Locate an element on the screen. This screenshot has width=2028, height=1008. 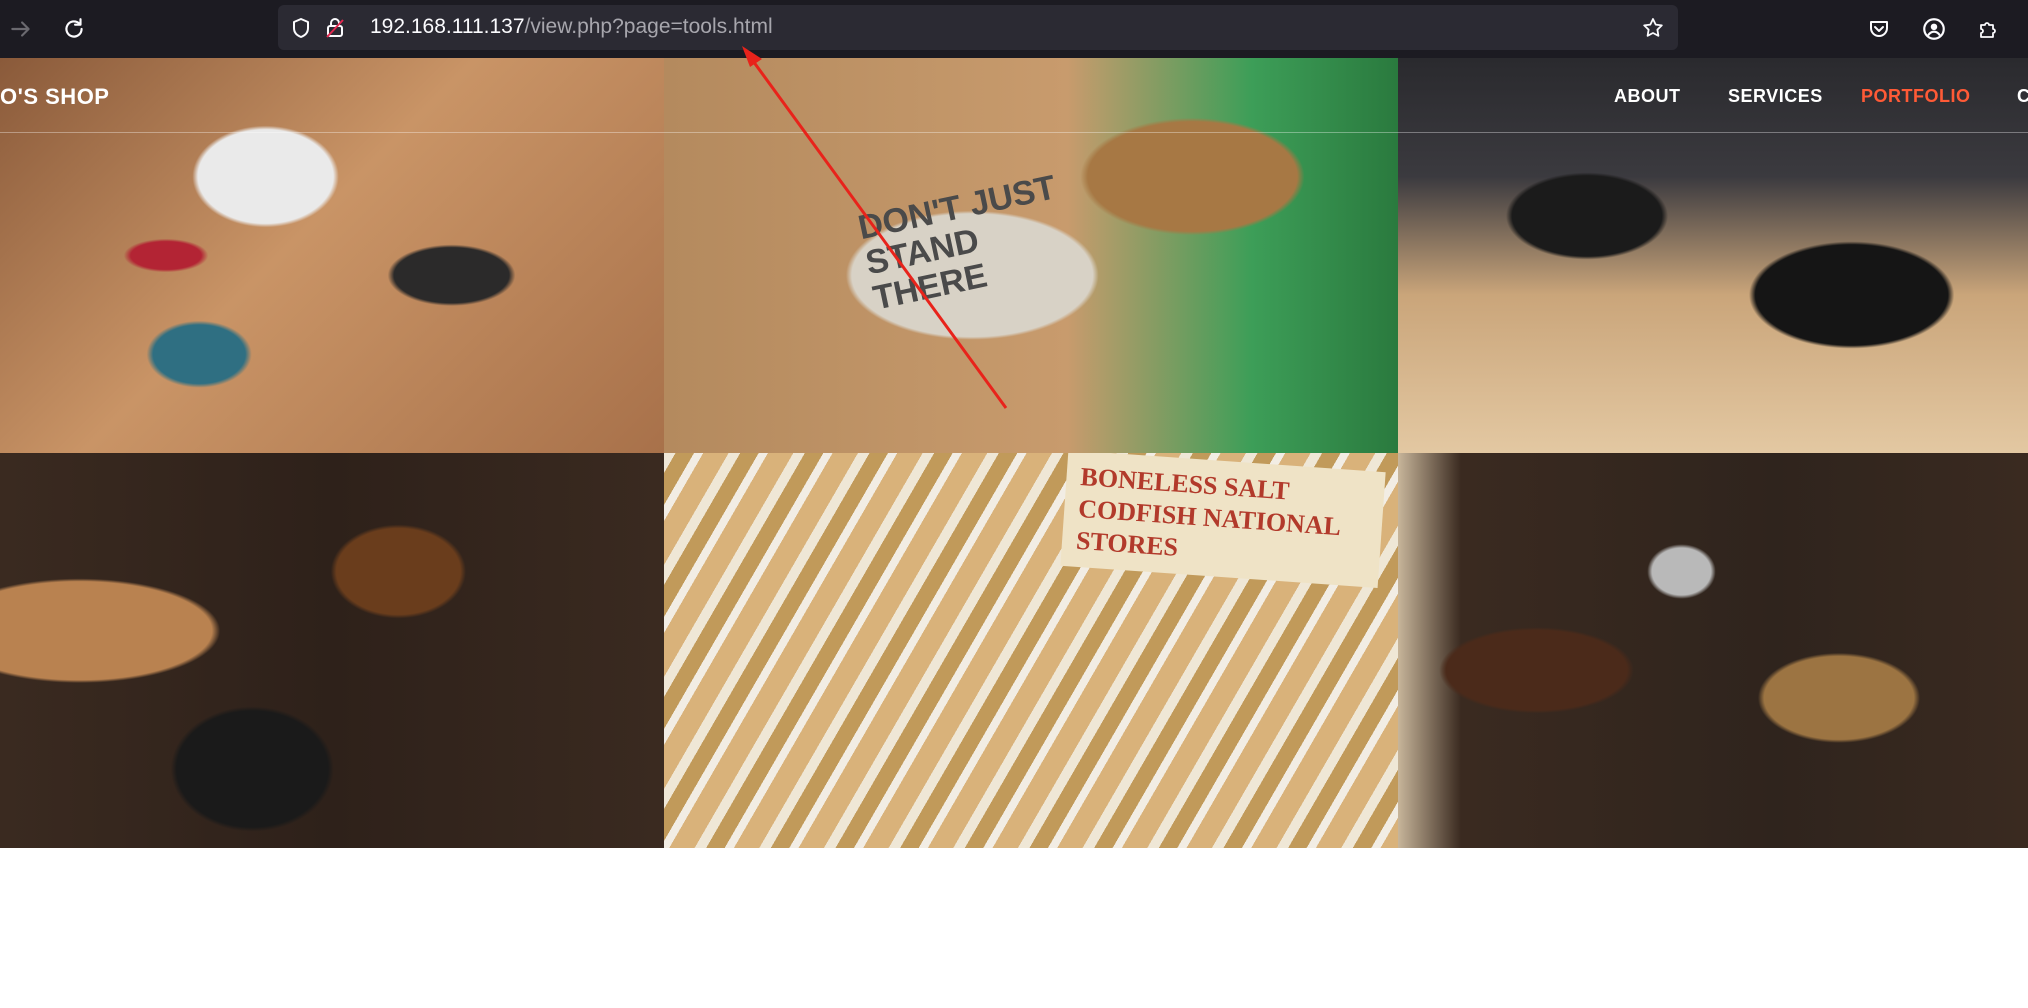
insecure-lock-icon is located at coordinates (335, 28).